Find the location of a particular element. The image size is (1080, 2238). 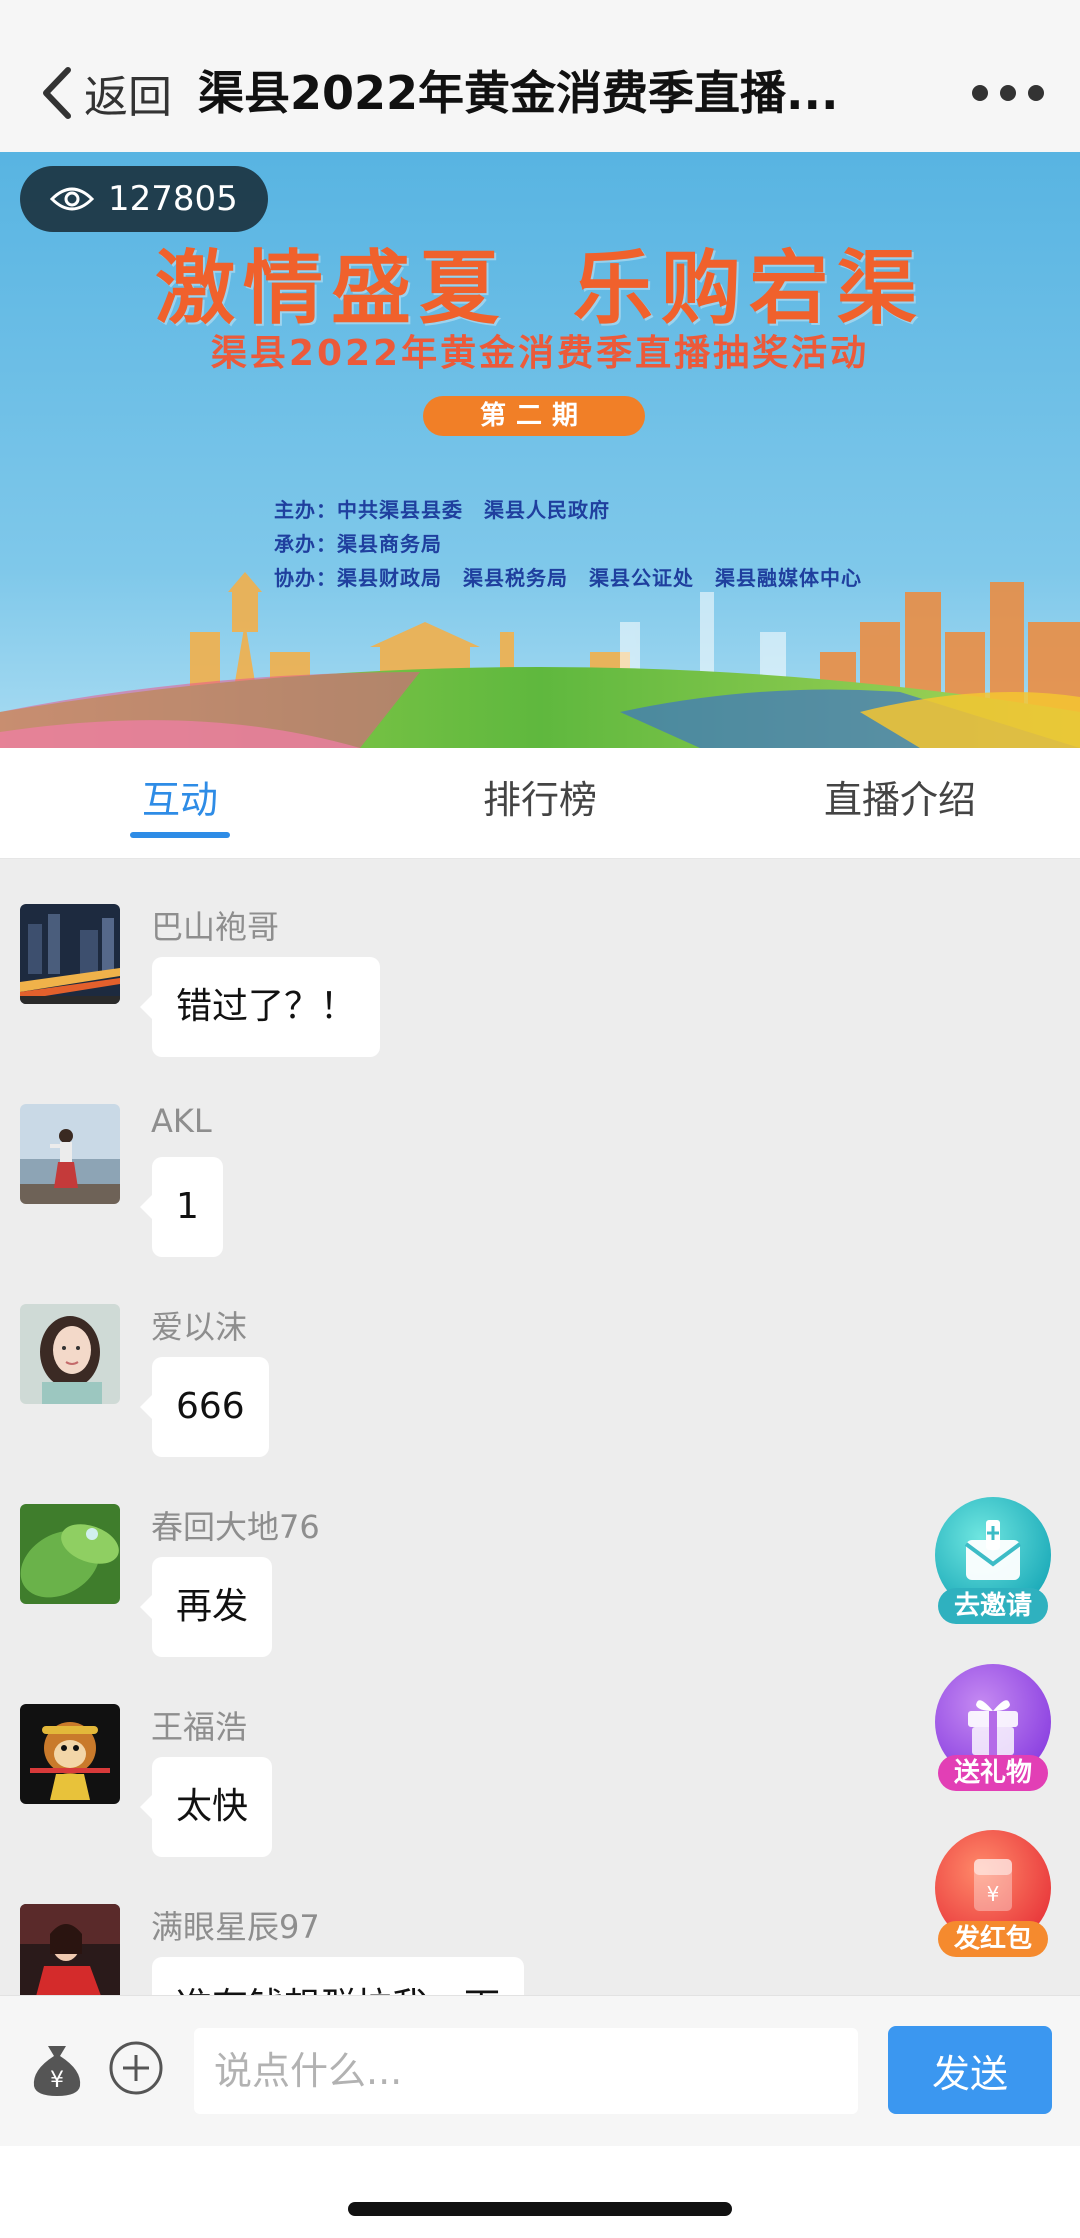

message-bubble: 太快 is located at coordinates (206, 1807).